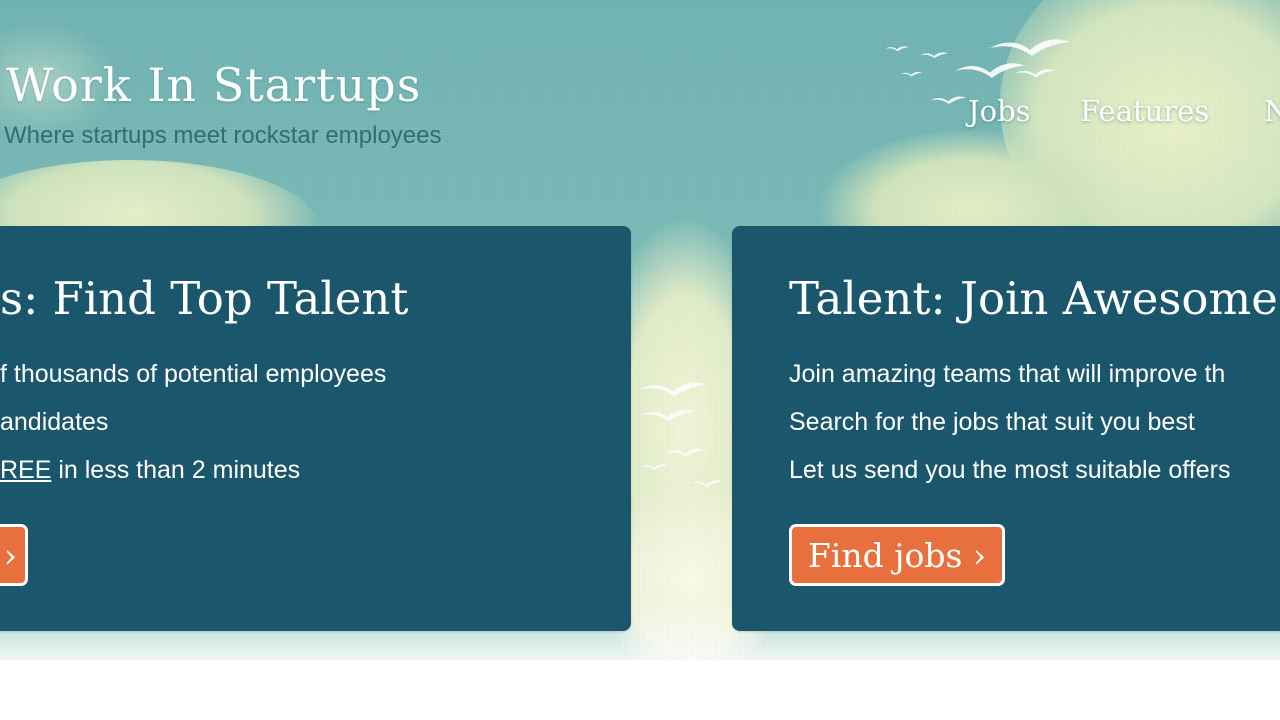 The image size is (1280, 720). What do you see at coordinates (54, 422) in the screenshot?
I see `list-item: andidates` at bounding box center [54, 422].